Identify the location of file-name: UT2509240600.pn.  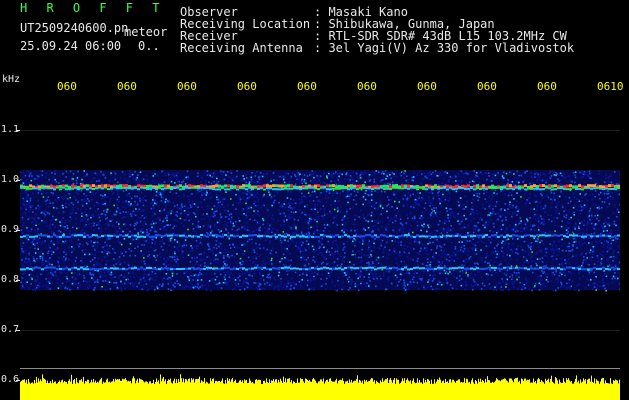
(74, 28).